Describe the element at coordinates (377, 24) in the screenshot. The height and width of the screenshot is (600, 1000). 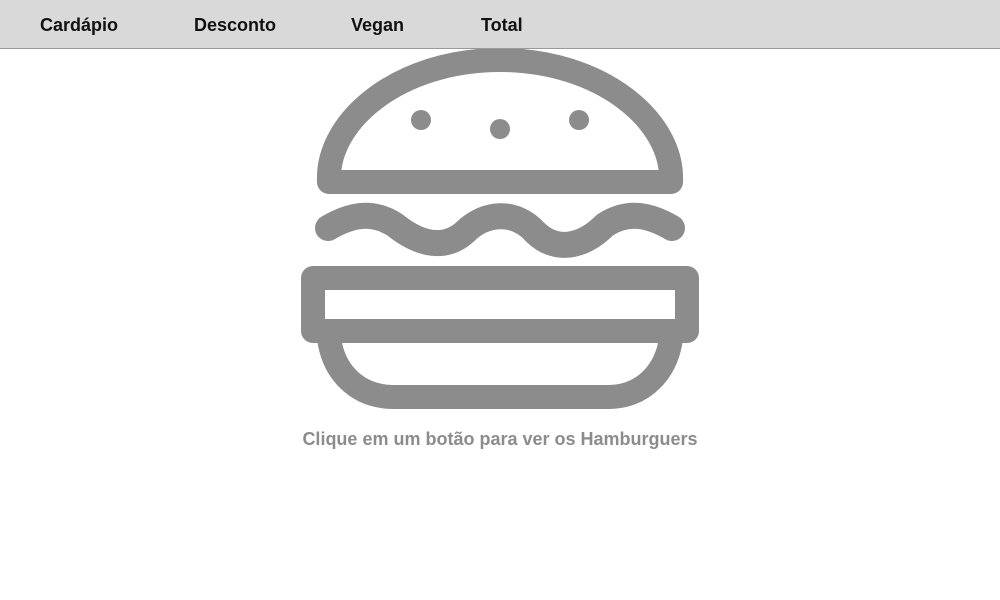
I see `nav-button-vegan: Vegan` at that location.